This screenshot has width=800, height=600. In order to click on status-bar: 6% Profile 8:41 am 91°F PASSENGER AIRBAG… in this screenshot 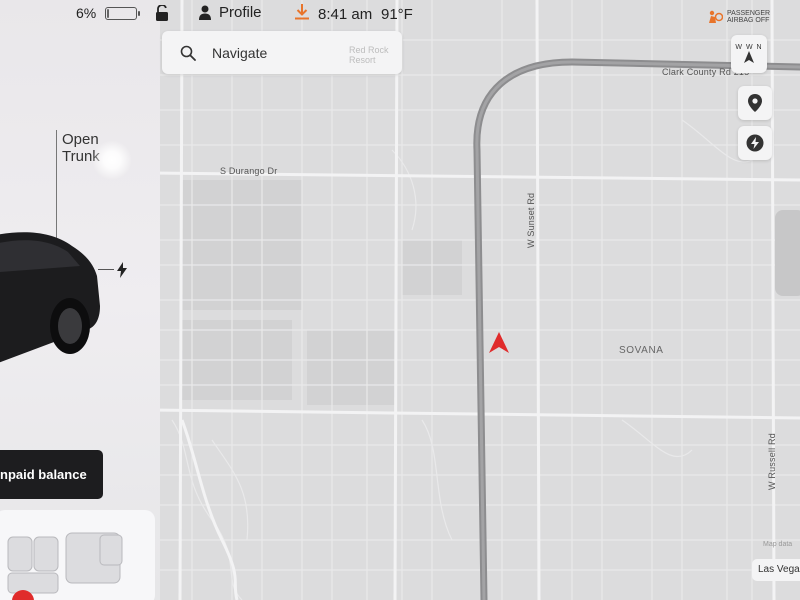, I will do `click(400, 14)`.